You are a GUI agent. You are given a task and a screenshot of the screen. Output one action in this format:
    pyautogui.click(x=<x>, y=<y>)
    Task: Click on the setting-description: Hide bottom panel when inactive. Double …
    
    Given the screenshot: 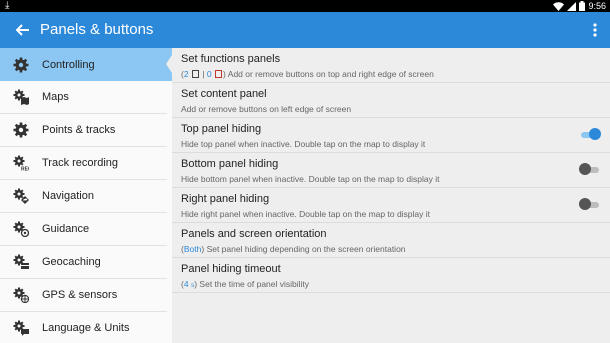 What is the action you would take?
    pyautogui.click(x=310, y=179)
    